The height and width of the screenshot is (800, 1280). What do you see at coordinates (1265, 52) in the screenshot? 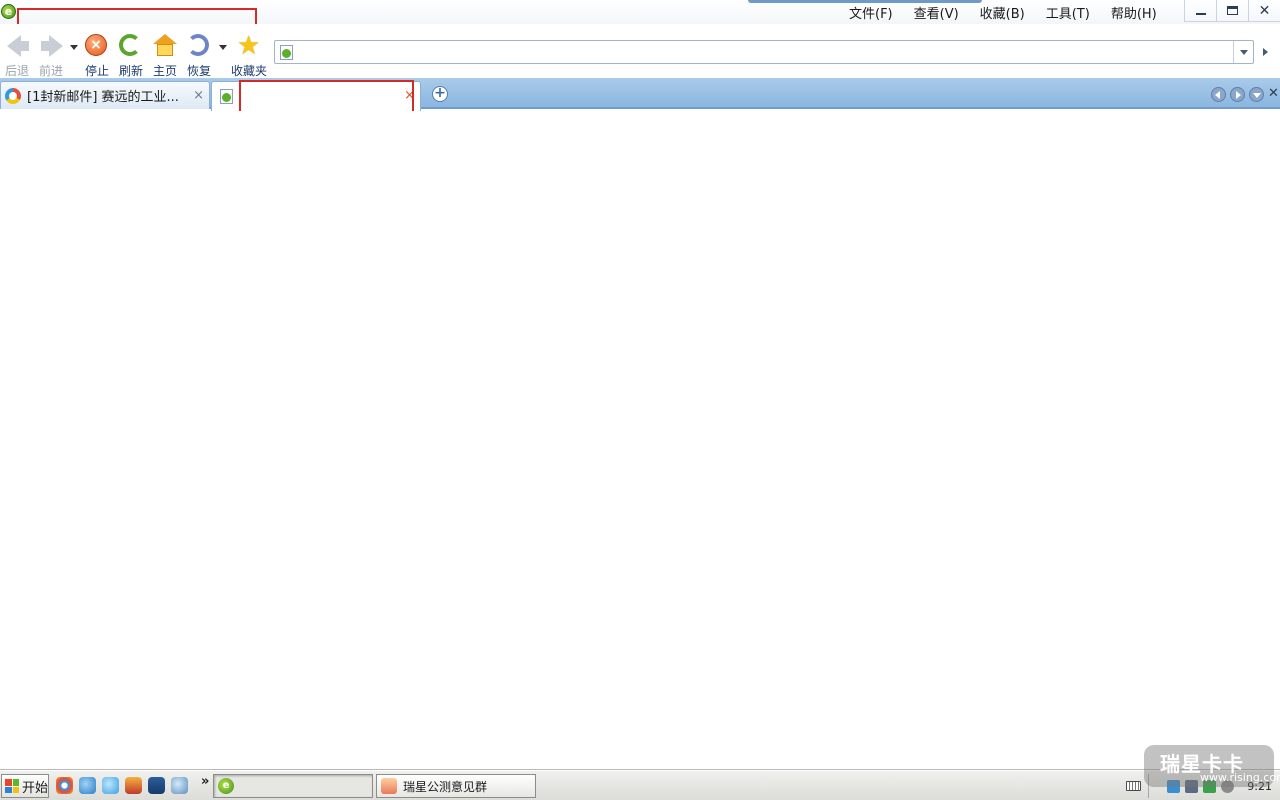
I see `go-arrow-icon` at bounding box center [1265, 52].